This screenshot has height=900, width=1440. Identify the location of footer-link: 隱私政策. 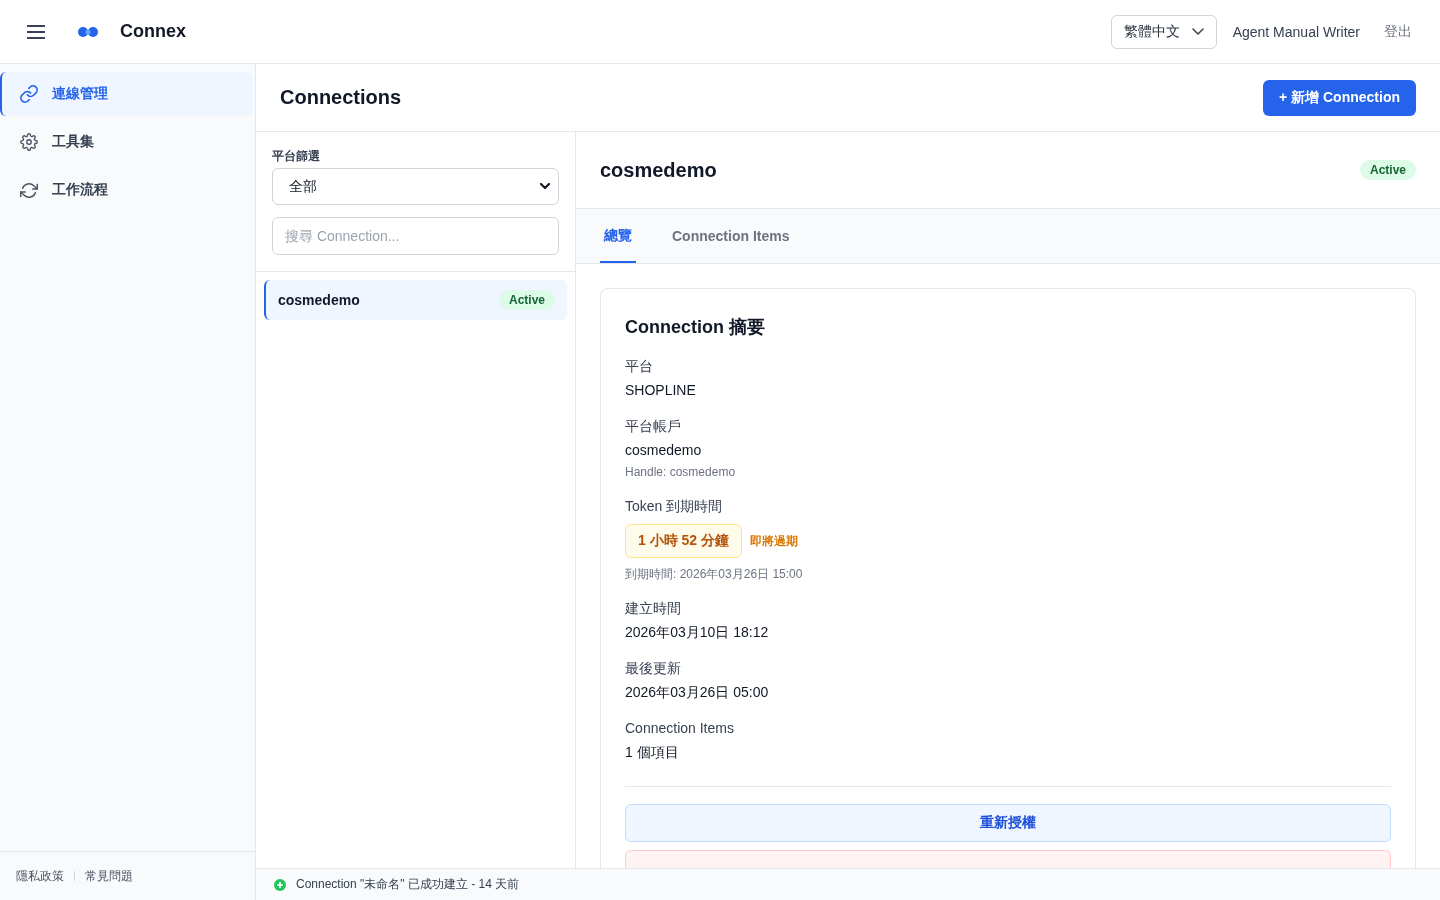
(40, 876).